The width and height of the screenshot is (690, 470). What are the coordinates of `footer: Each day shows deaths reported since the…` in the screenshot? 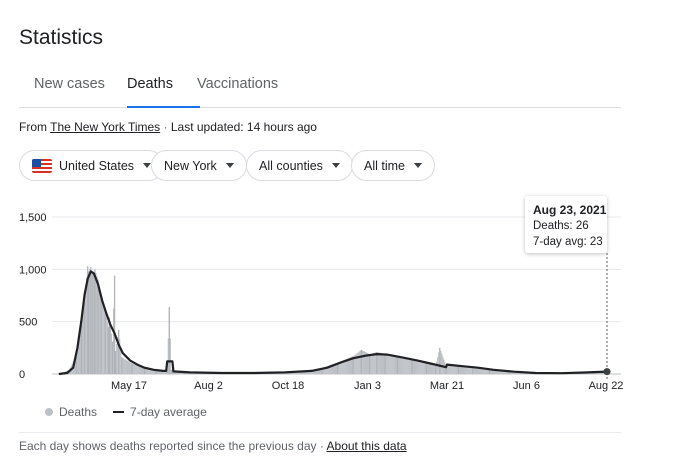 It's located at (213, 446).